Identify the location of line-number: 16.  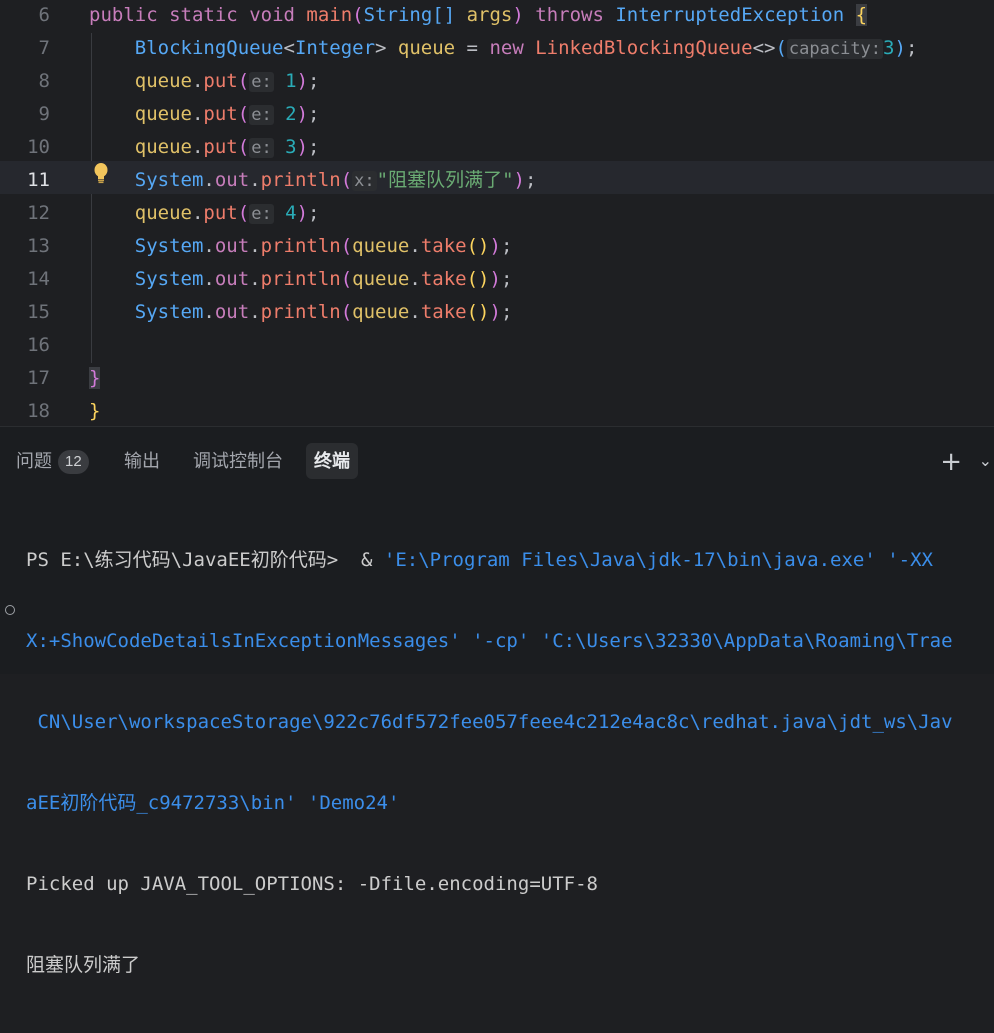
(38, 345).